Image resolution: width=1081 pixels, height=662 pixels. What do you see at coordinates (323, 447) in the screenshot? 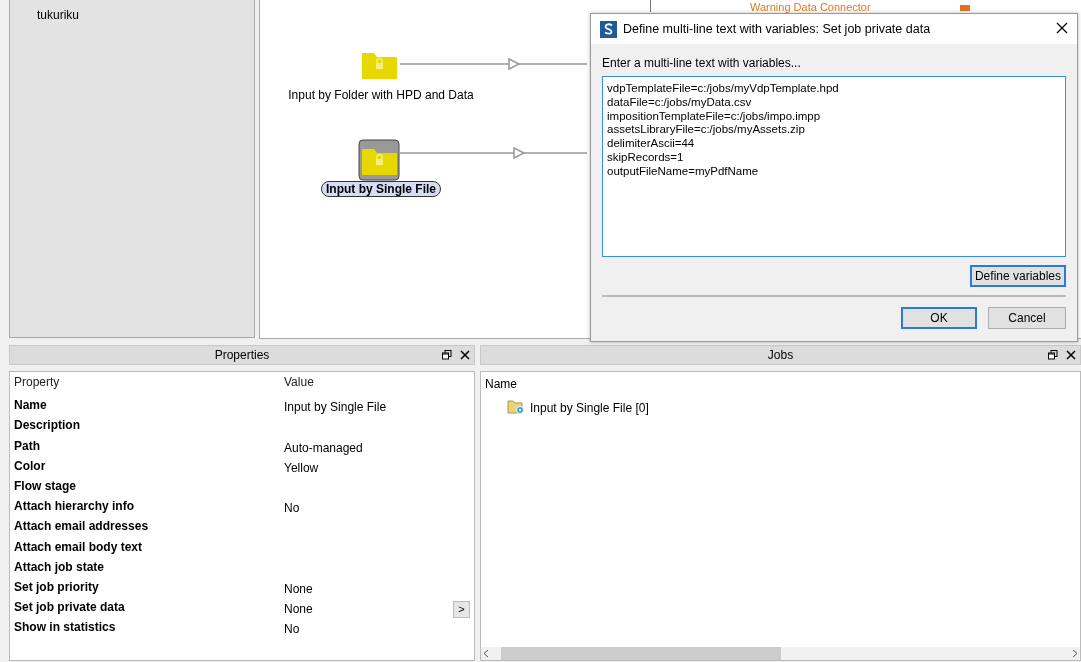
I see `property-value: Auto-managed` at bounding box center [323, 447].